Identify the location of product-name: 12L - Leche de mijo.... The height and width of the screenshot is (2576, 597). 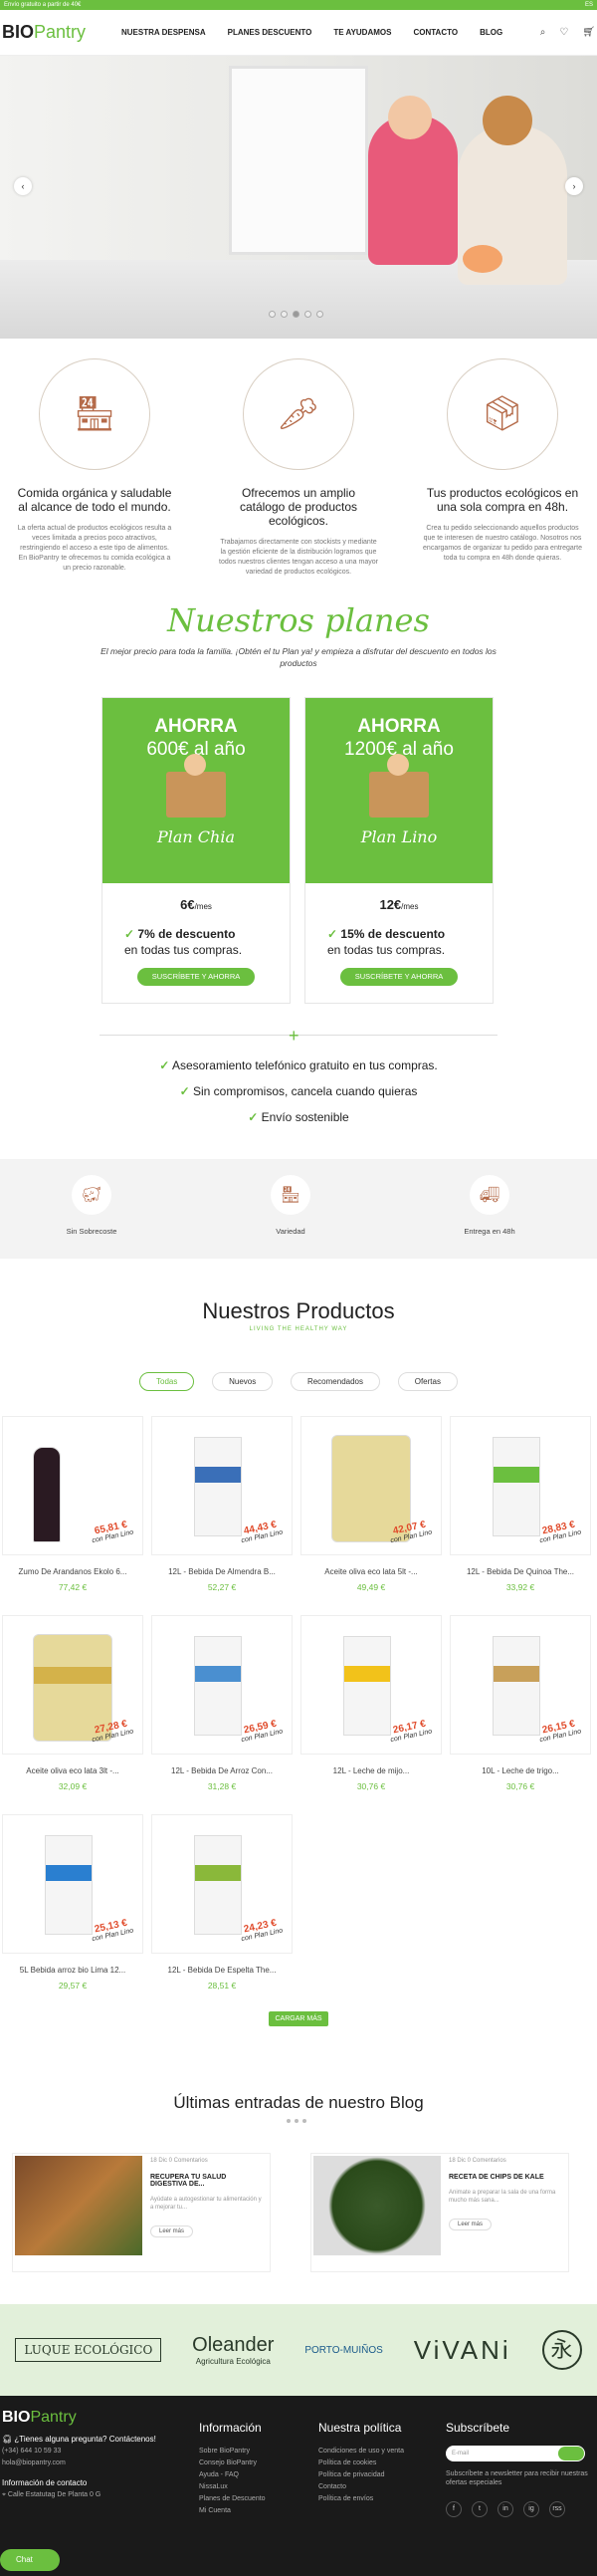
(371, 1770).